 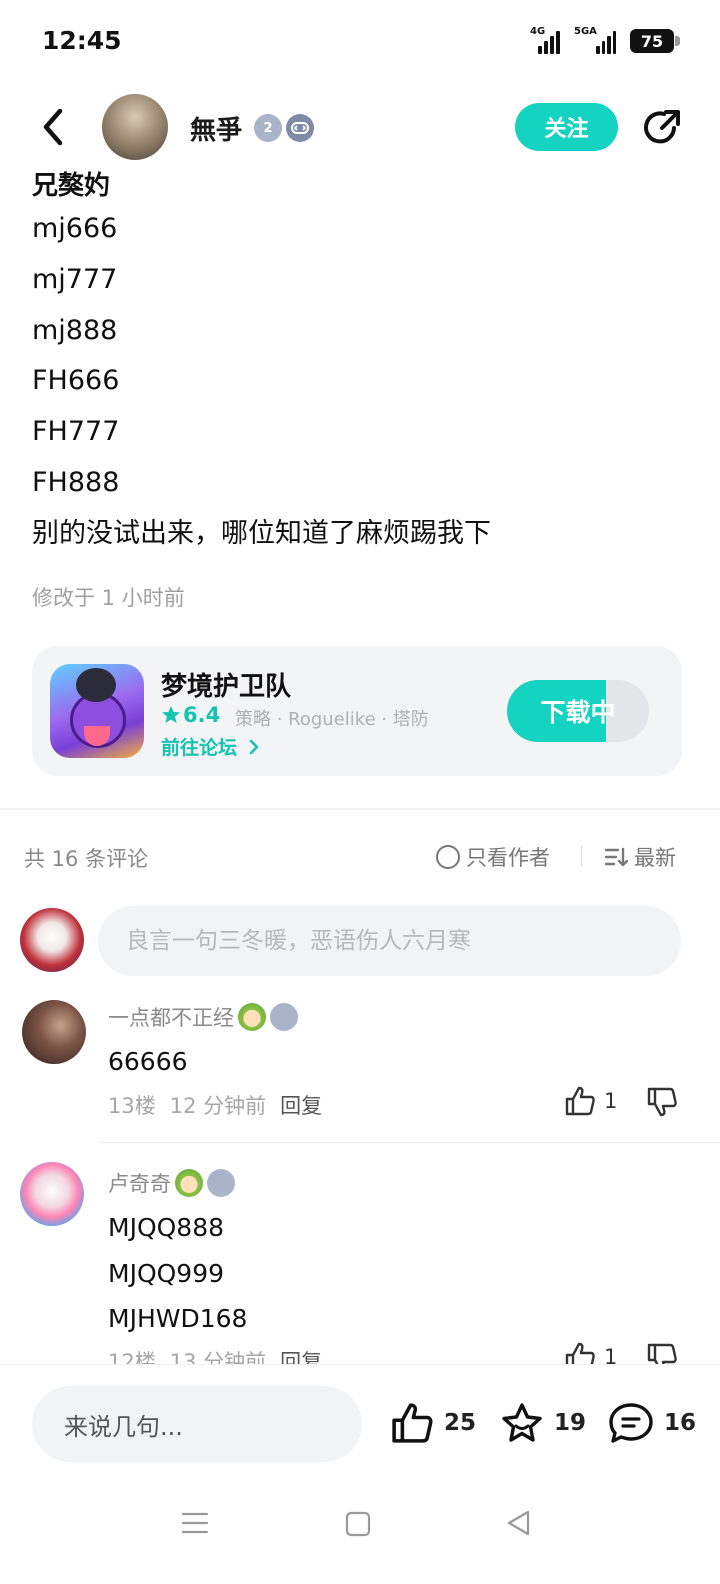 I want to click on favorite-button: 19, so click(x=543, y=1423).